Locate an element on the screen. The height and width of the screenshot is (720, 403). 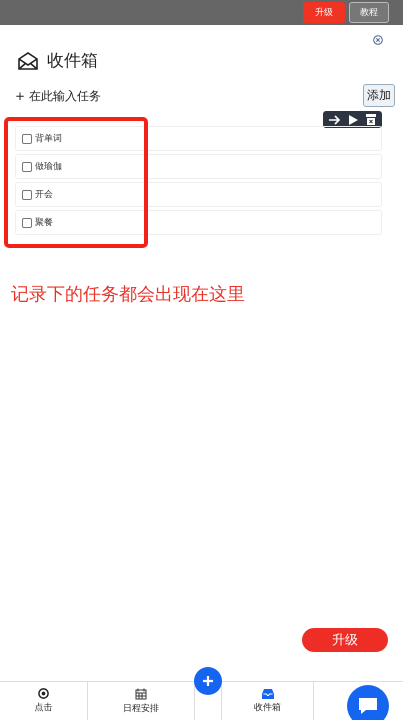
chat-bubble-icon is located at coordinates (368, 706).